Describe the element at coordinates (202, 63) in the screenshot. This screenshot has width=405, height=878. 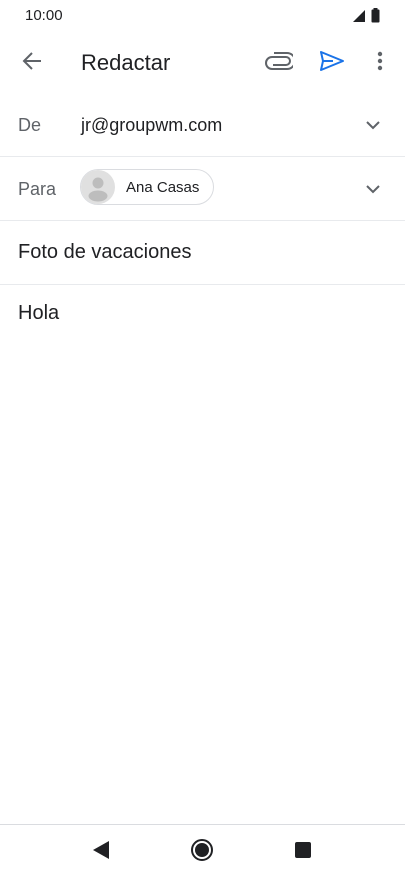
I see `app-bar: Redactar` at that location.